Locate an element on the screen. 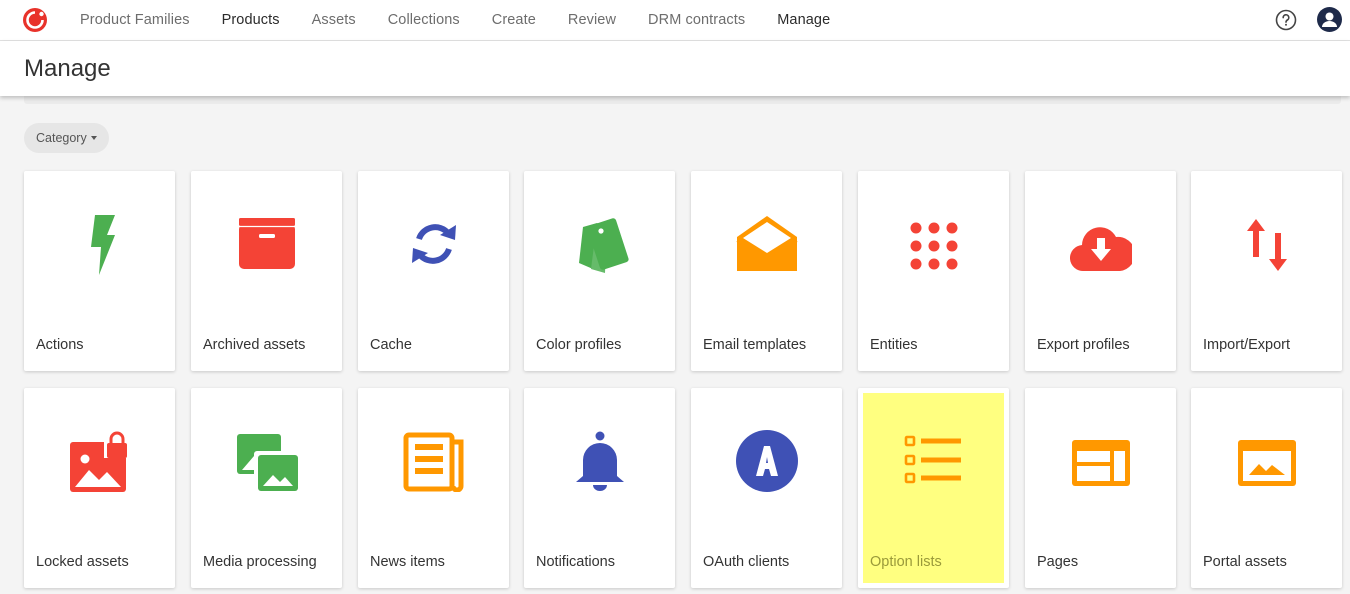 The height and width of the screenshot is (594, 1350). tile-label: OAuth clients is located at coordinates (746, 562).